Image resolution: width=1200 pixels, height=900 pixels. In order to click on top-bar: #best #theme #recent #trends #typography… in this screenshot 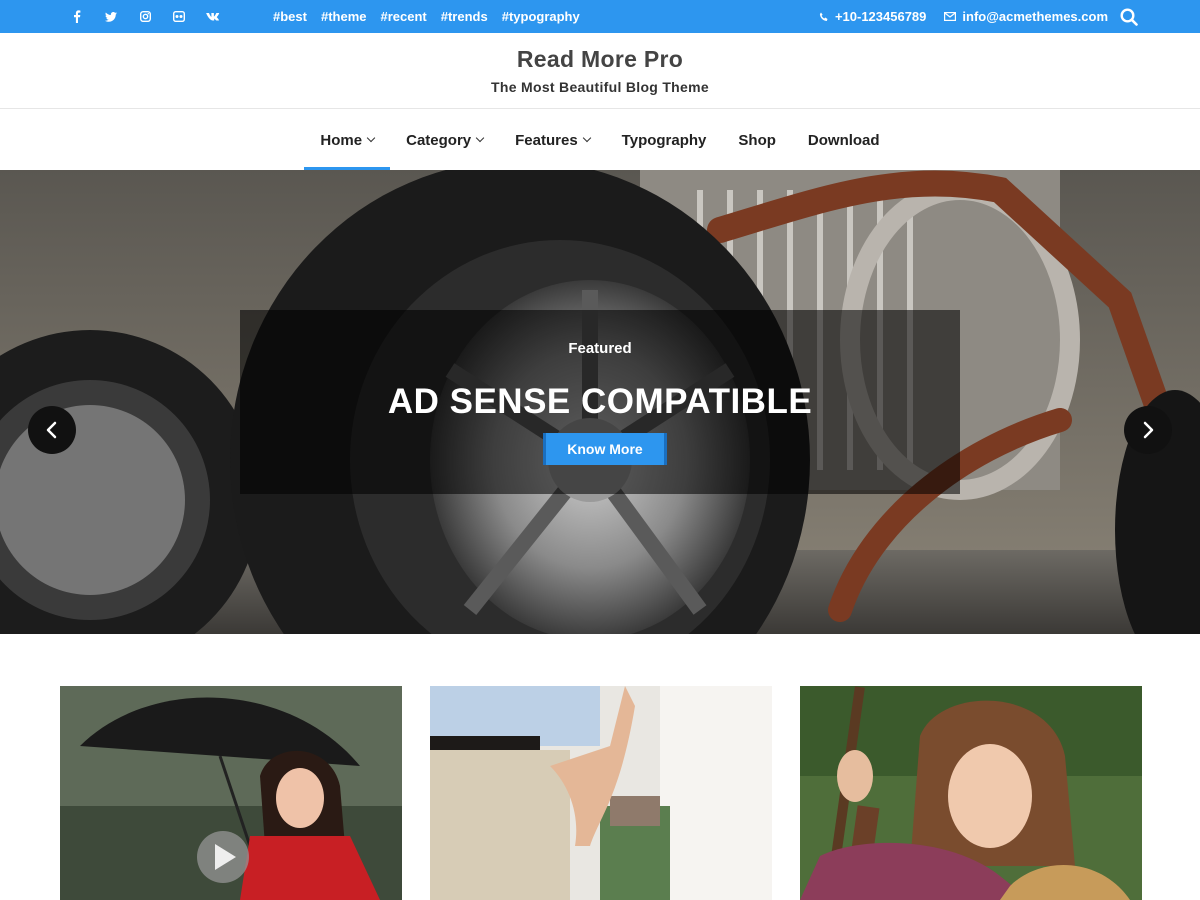, I will do `click(600, 16)`.